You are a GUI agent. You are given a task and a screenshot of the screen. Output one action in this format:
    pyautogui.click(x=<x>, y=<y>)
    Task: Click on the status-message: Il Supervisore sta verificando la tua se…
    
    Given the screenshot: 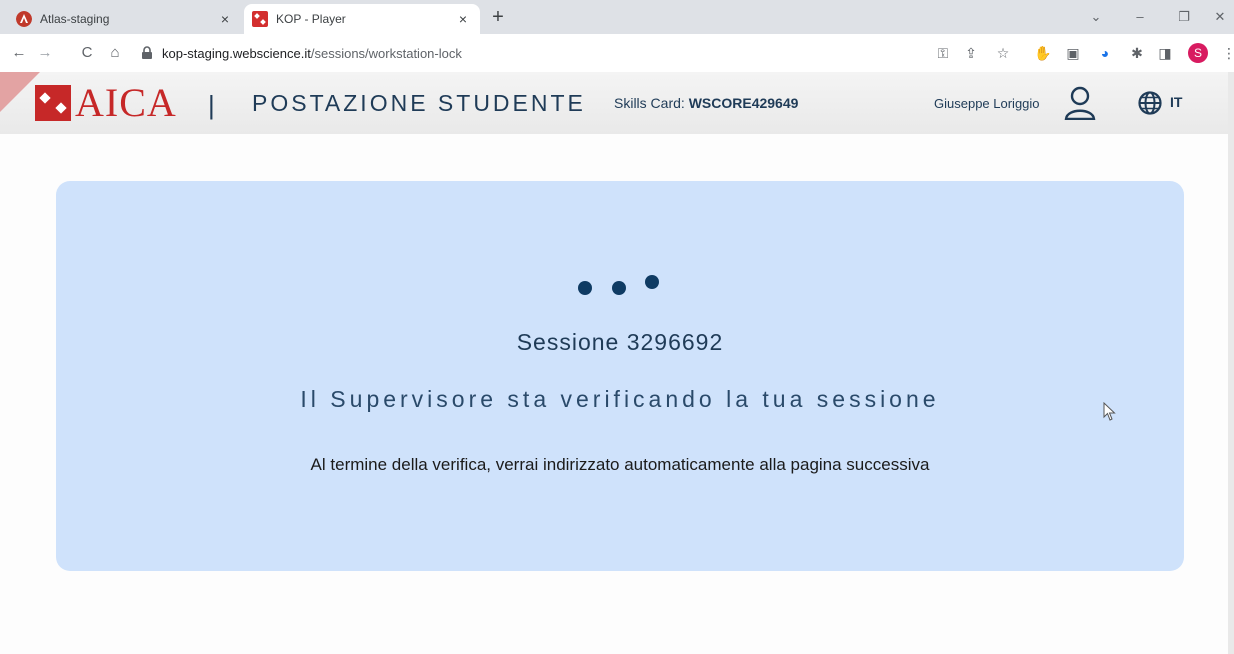 What is the action you would take?
    pyautogui.click(x=620, y=399)
    